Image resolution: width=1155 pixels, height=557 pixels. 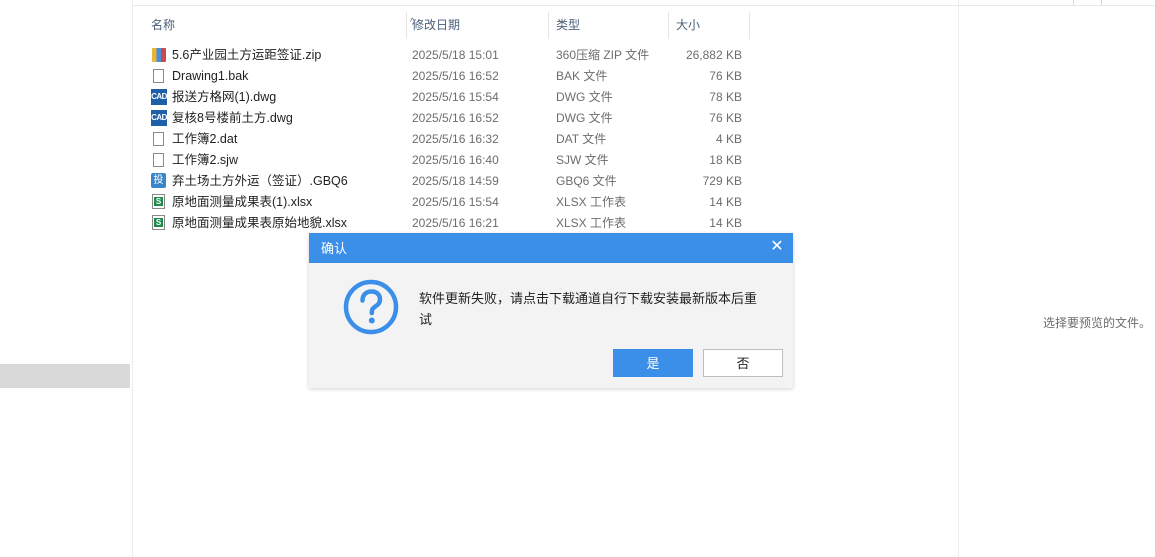 I want to click on column-header-row: ^ 名称 修改日期 类型 大小, so click(x=450, y=25).